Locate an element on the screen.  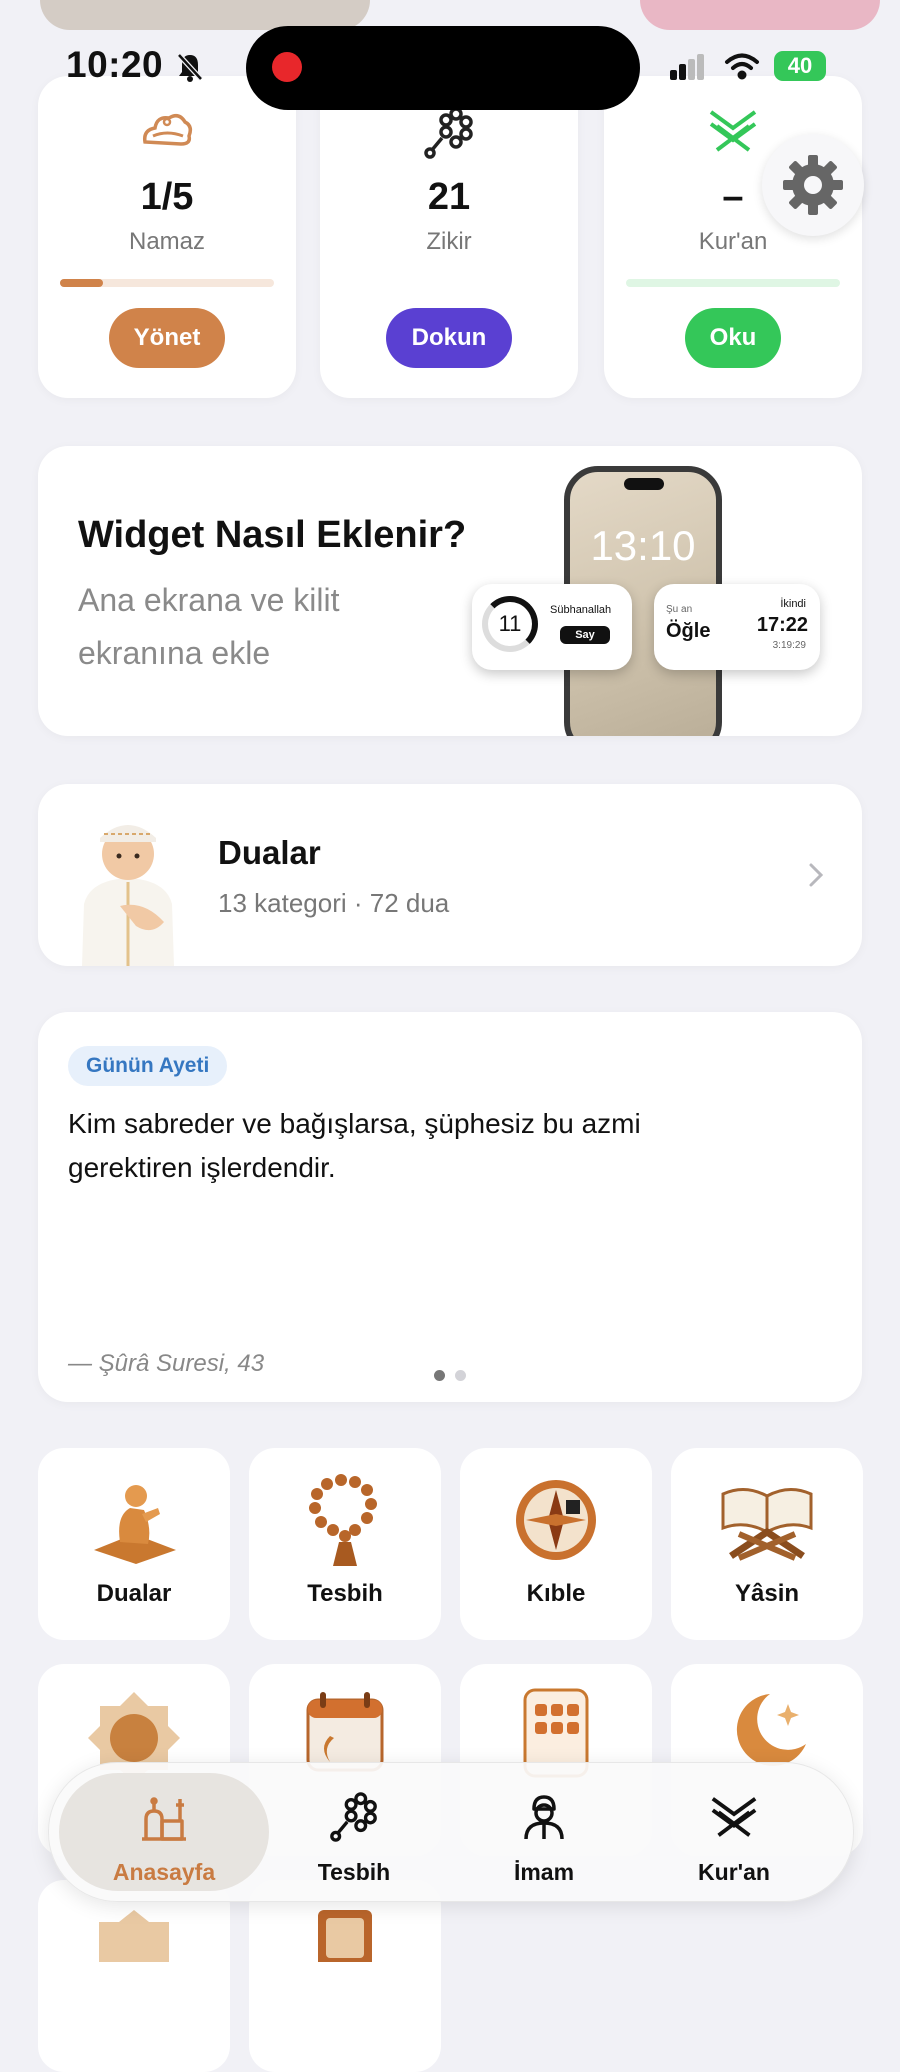
duas-card-title: Dualar is located at coordinates (269, 852).